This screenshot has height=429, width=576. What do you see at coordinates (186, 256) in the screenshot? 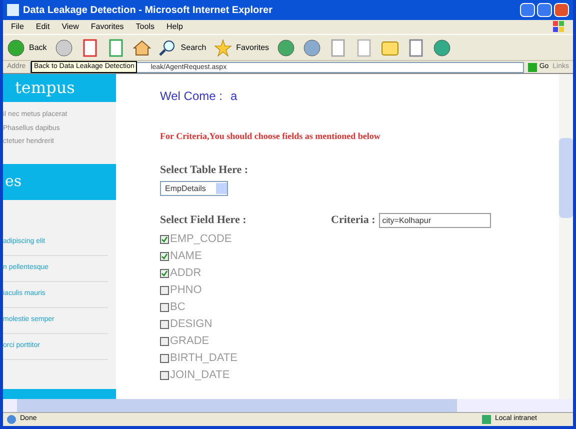
I see `field-name: NAME` at bounding box center [186, 256].